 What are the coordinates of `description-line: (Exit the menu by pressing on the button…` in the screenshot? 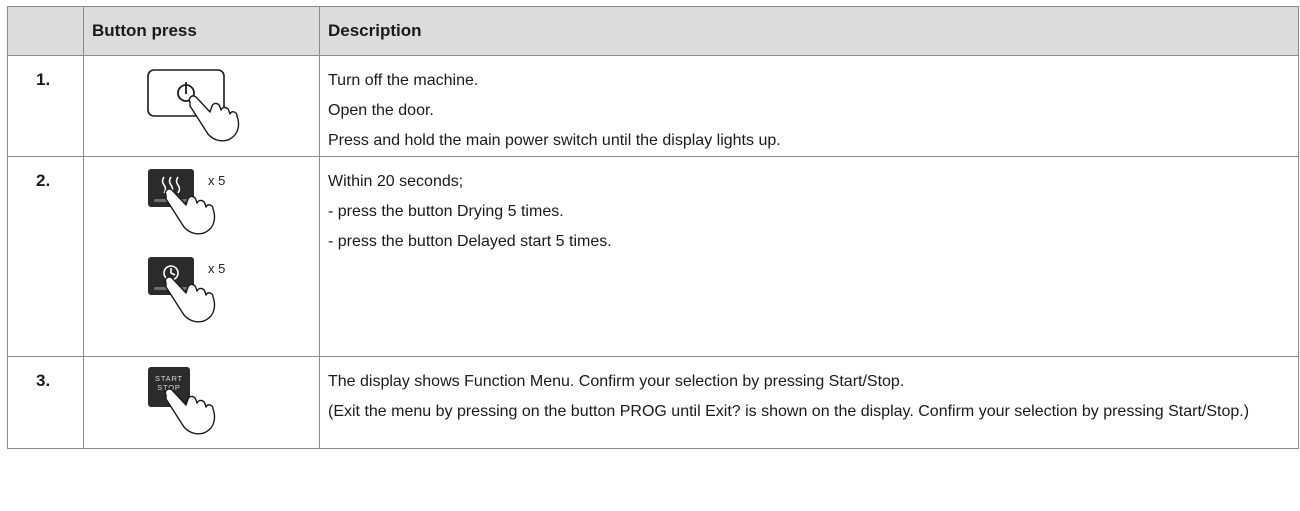 It's located at (789, 411).